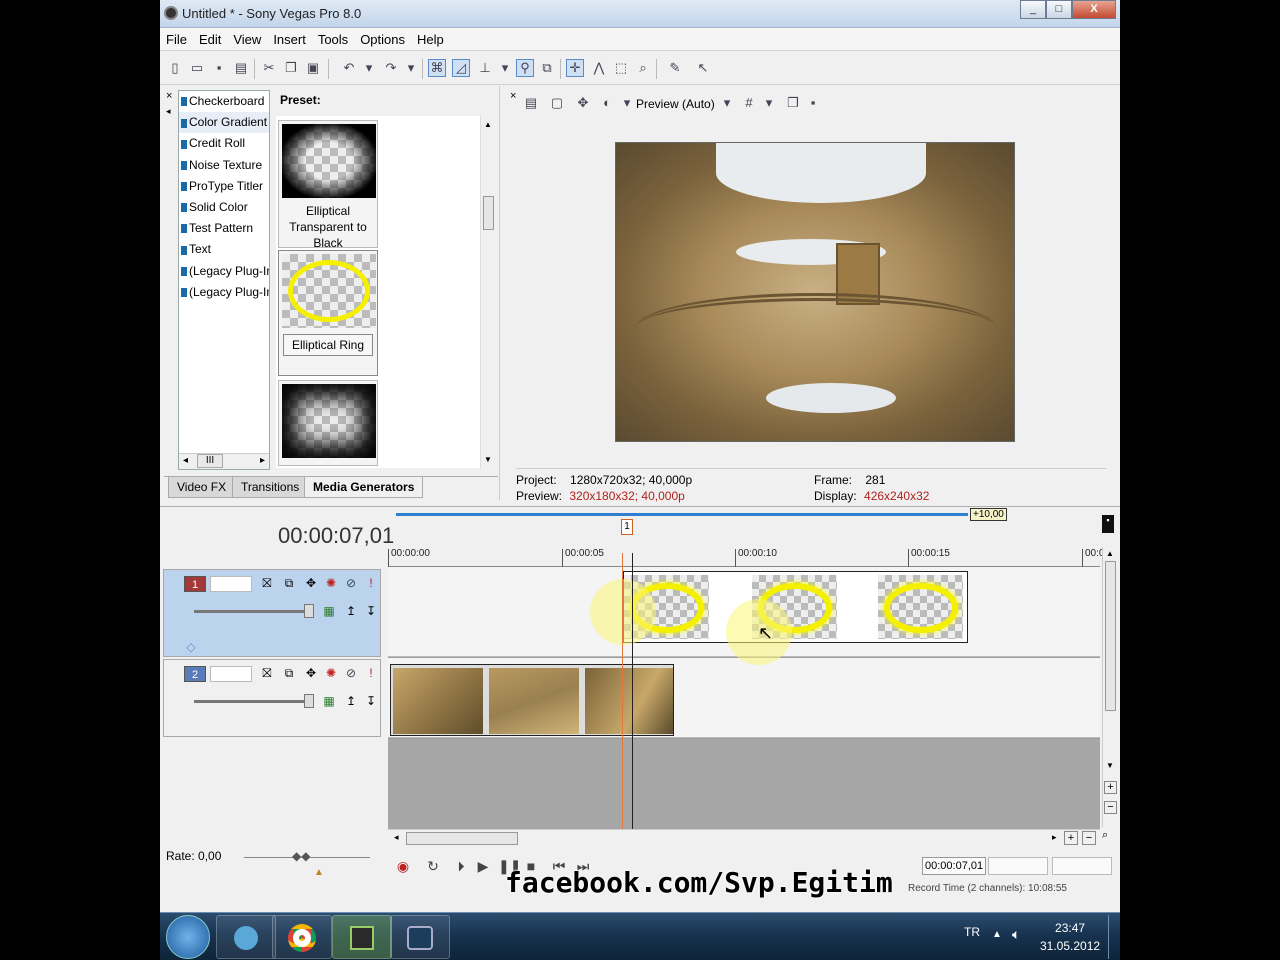 This screenshot has width=1280, height=960. I want to click on list-item: Solid Color, so click(224, 207).